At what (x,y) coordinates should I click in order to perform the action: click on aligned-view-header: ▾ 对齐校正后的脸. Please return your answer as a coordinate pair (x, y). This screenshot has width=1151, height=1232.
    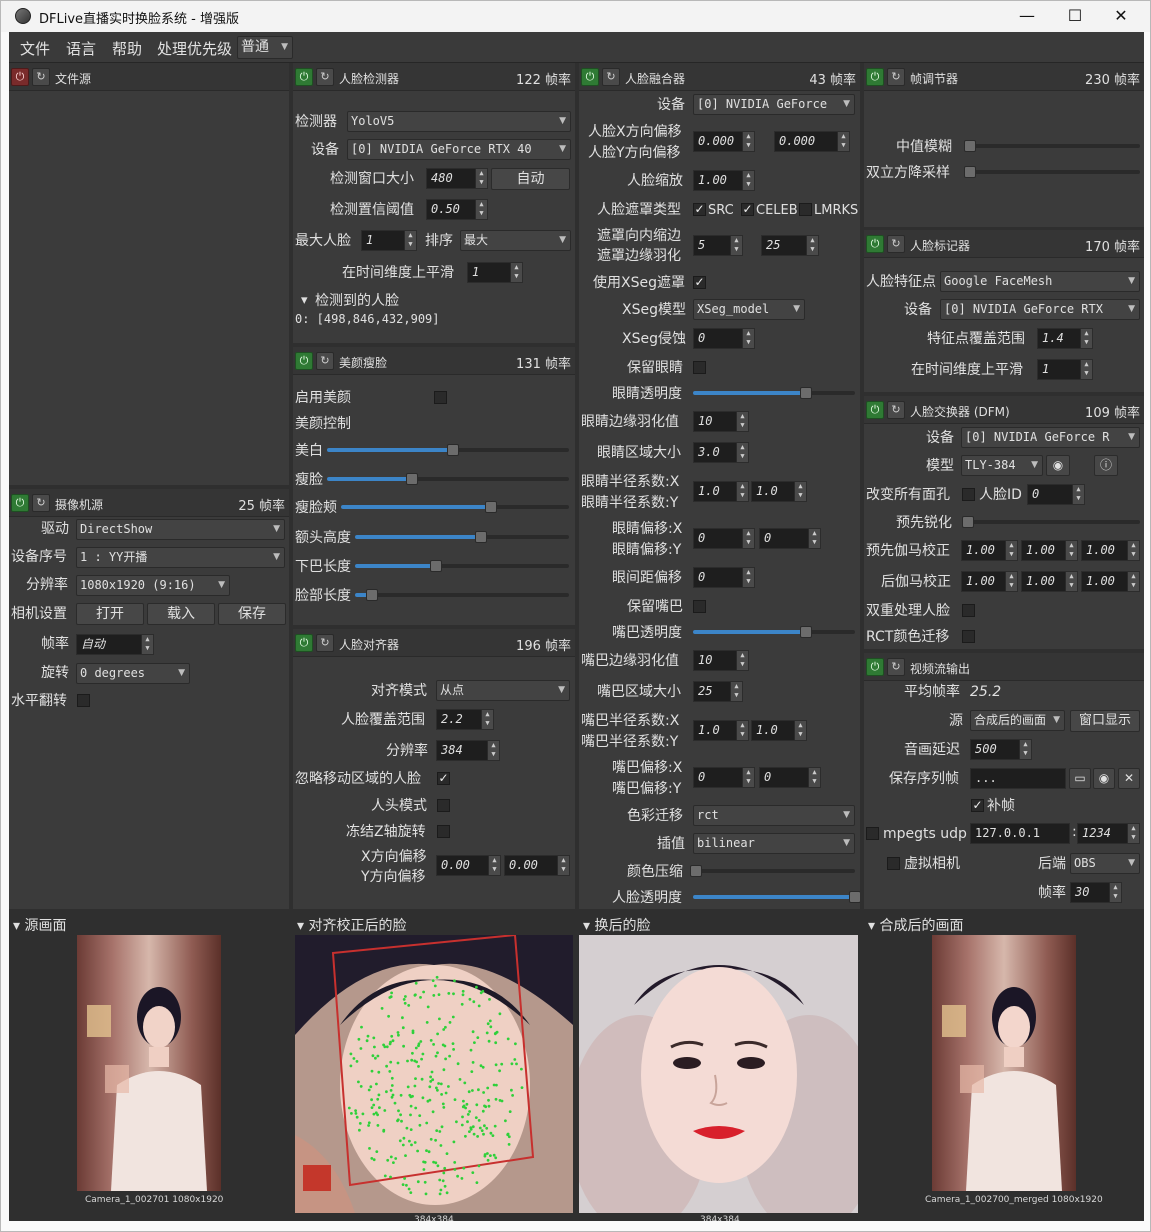
    Looking at the image, I should click on (351, 925).